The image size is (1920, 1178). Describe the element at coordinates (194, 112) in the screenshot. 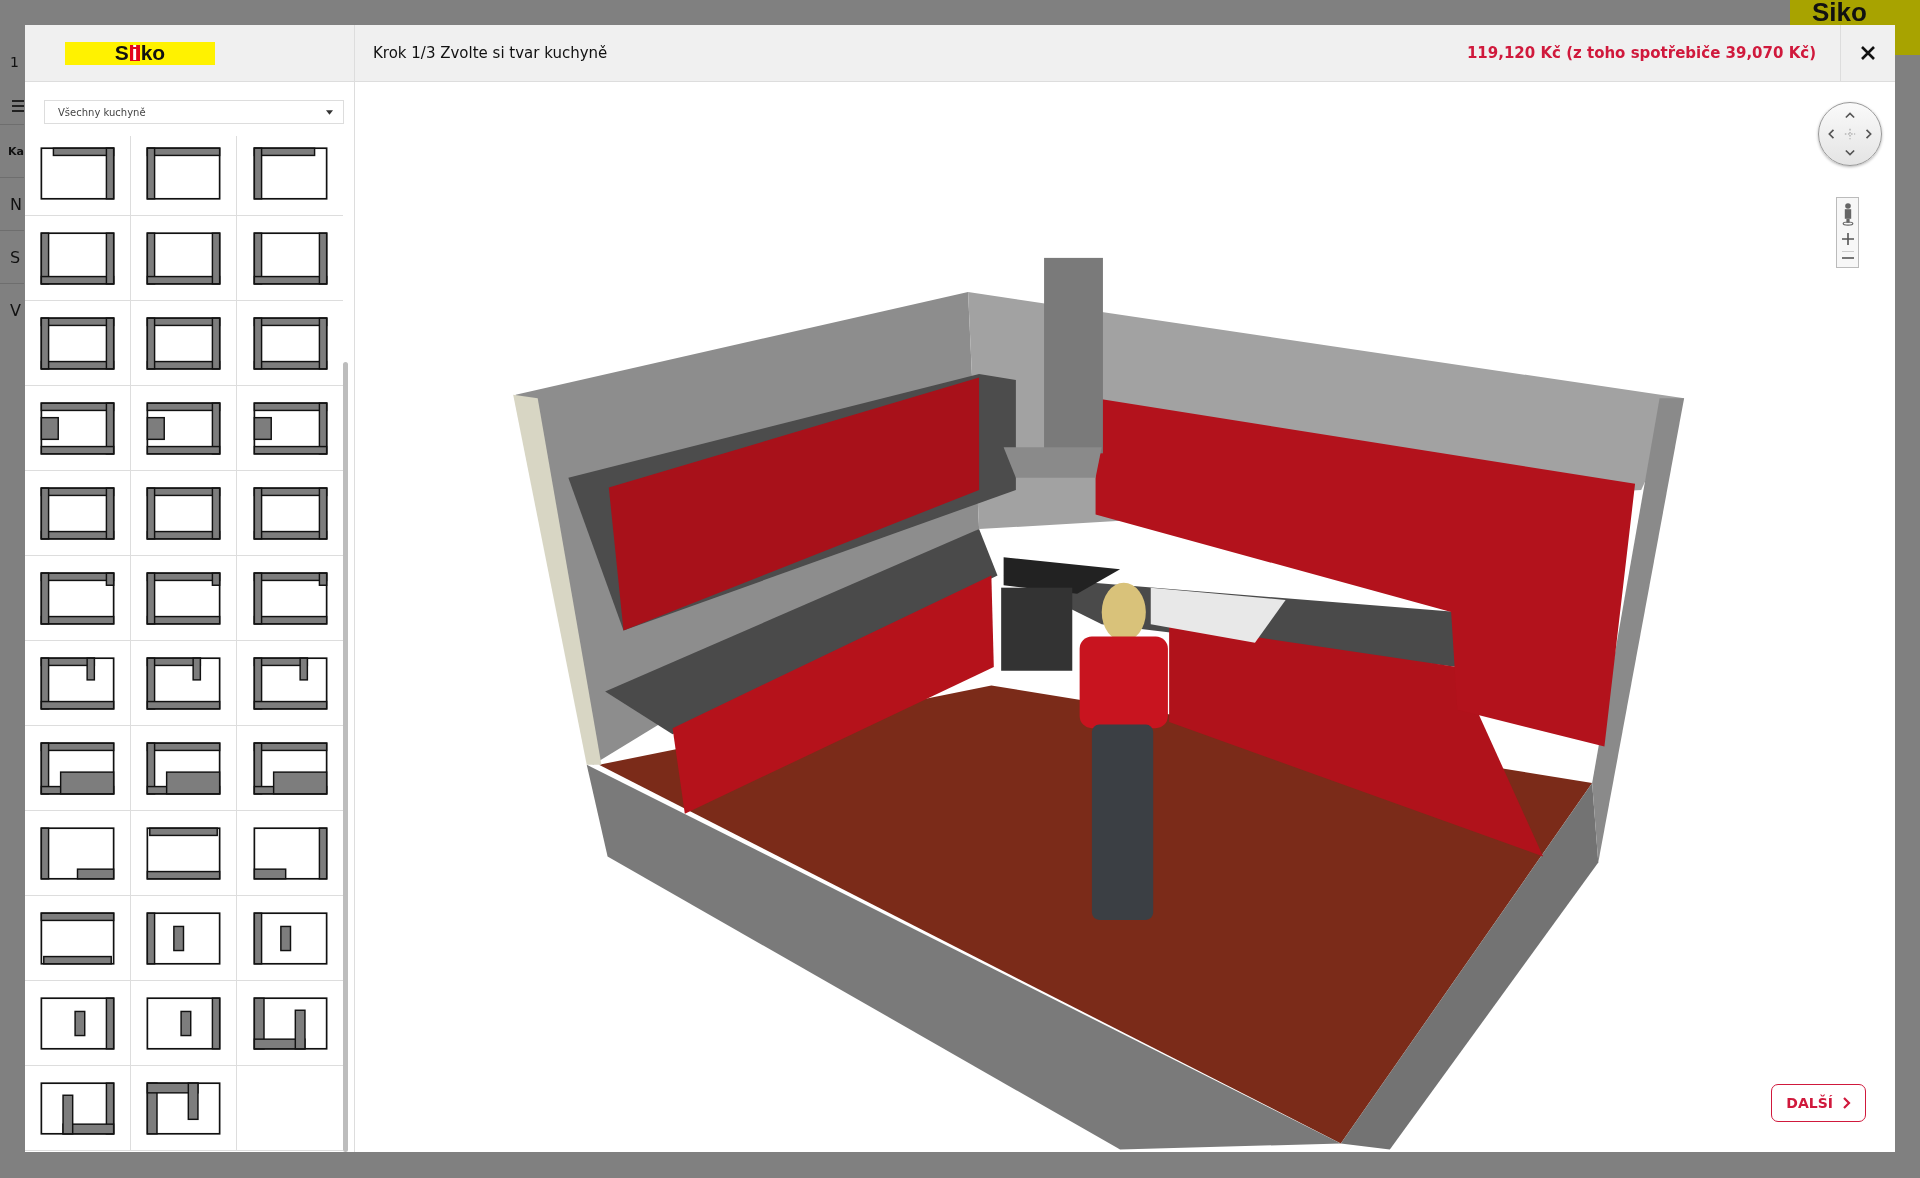

I see `kitchen-filter-dropdown: Všechny kuchyně` at that location.